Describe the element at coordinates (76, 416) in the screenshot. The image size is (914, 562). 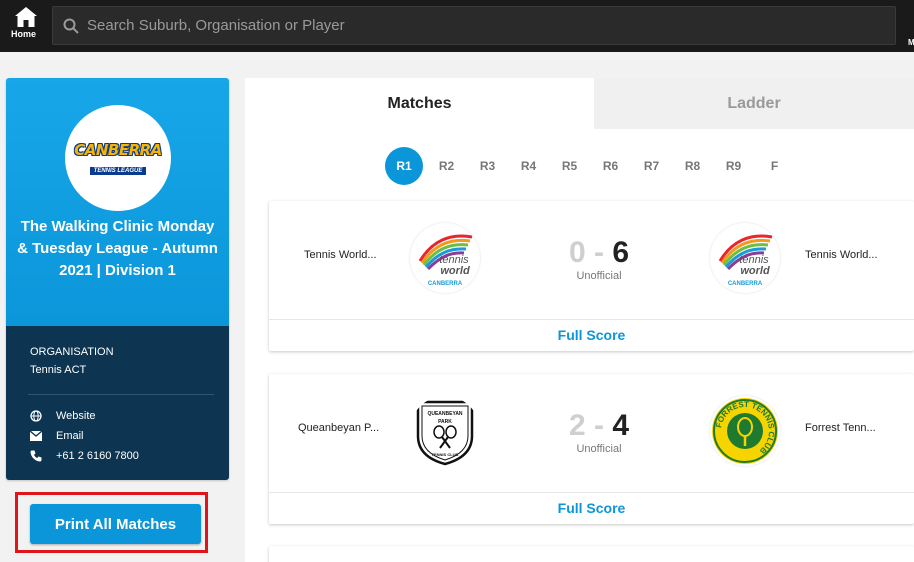
I see `website-label: Website` at that location.